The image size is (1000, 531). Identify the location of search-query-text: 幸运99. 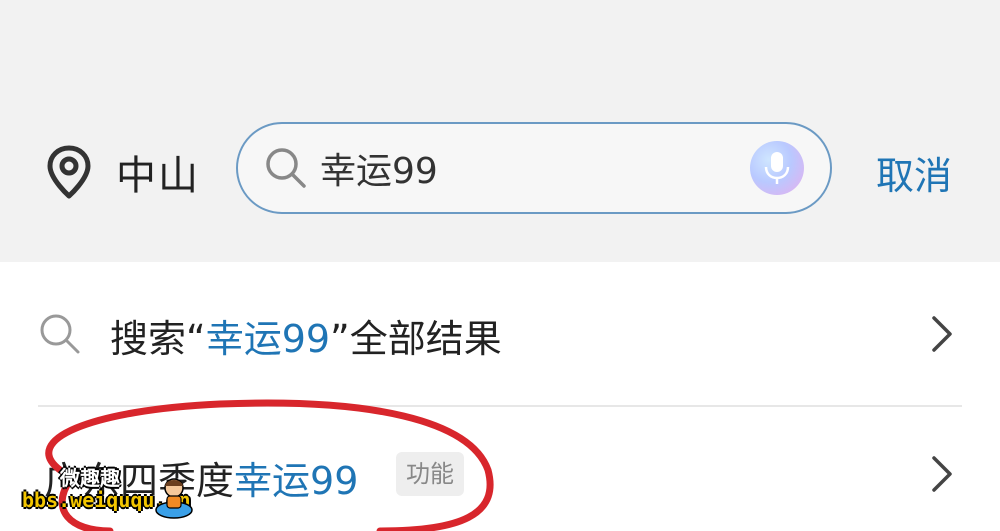
(535, 168).